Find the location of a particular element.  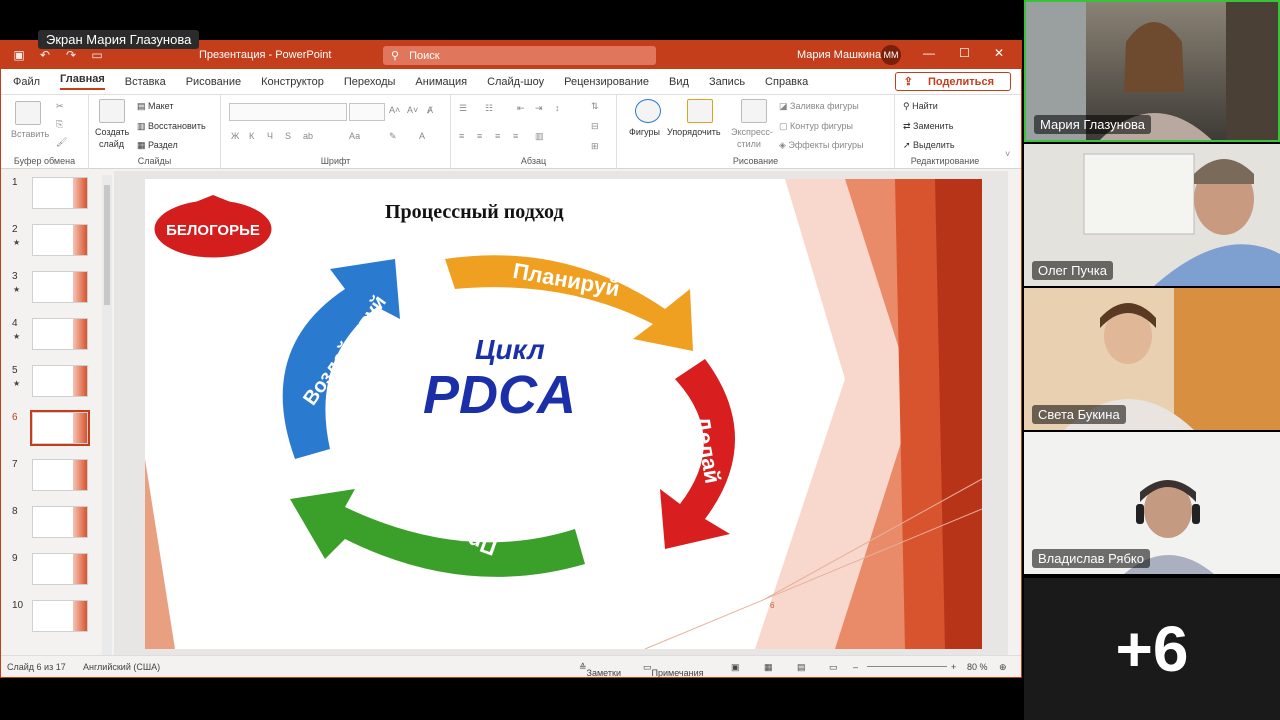

close-icon: ✕ is located at coordinates (999, 53).